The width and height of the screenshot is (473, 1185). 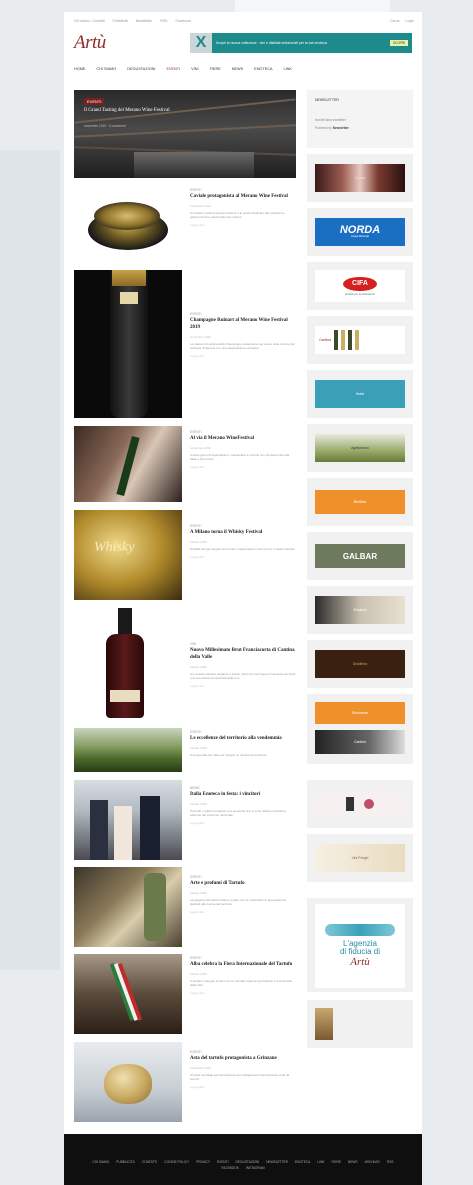 What do you see at coordinates (89, 21) in the screenshot?
I see `topbar-link: Chi siamo / Contatti` at bounding box center [89, 21].